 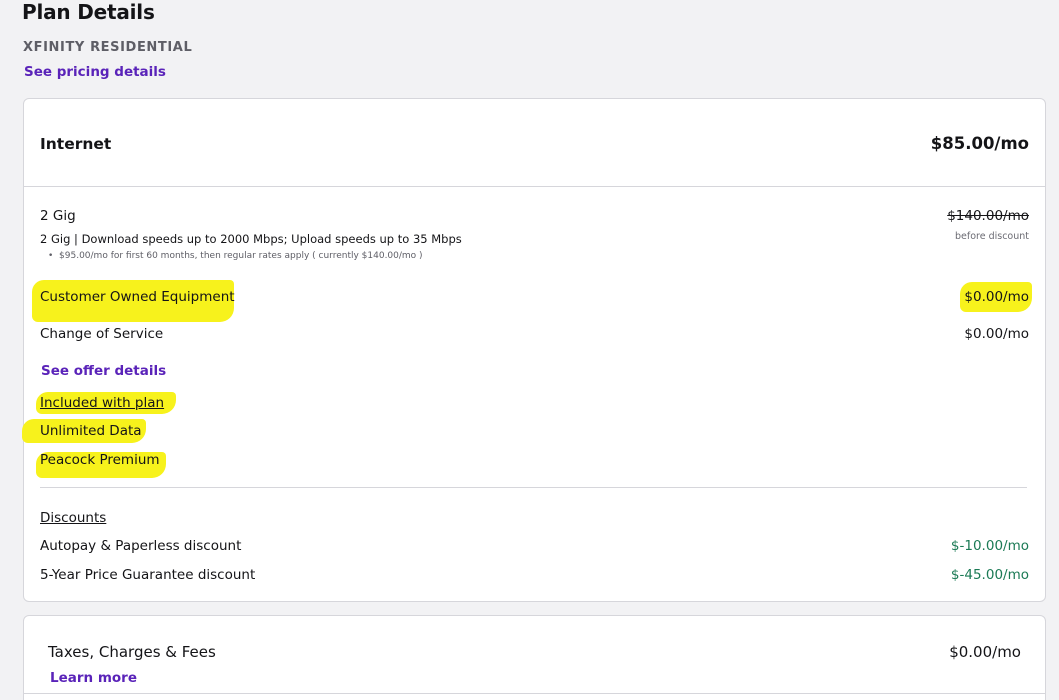 I want to click on discount-amount: $-45.00/mo, so click(x=989, y=575).